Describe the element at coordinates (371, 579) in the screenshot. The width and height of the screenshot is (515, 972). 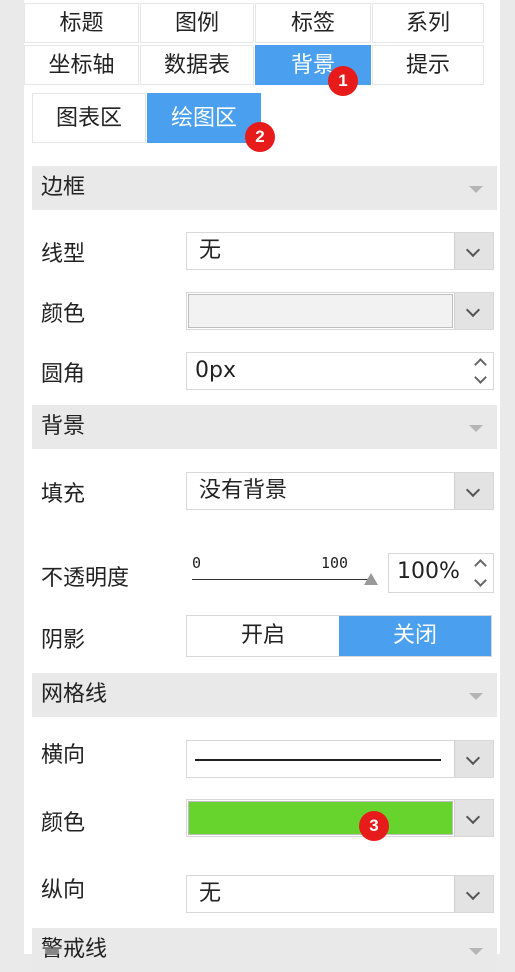
I see `opacity-slider-handle` at that location.